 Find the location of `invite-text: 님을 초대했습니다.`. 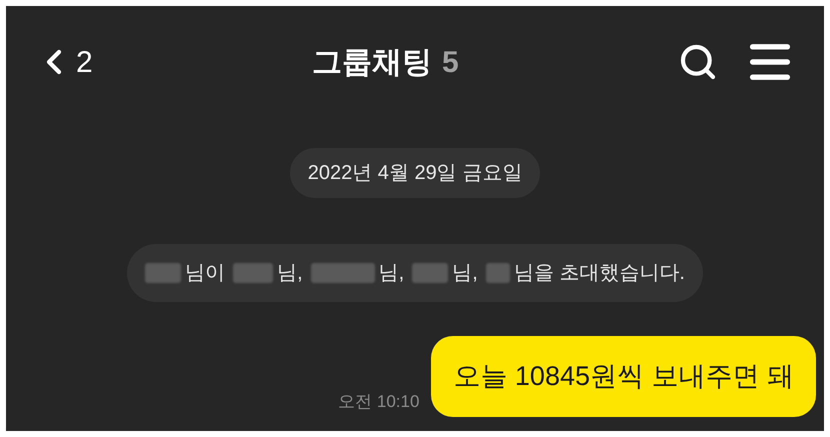

invite-text: 님을 초대했습니다. is located at coordinates (599, 273).